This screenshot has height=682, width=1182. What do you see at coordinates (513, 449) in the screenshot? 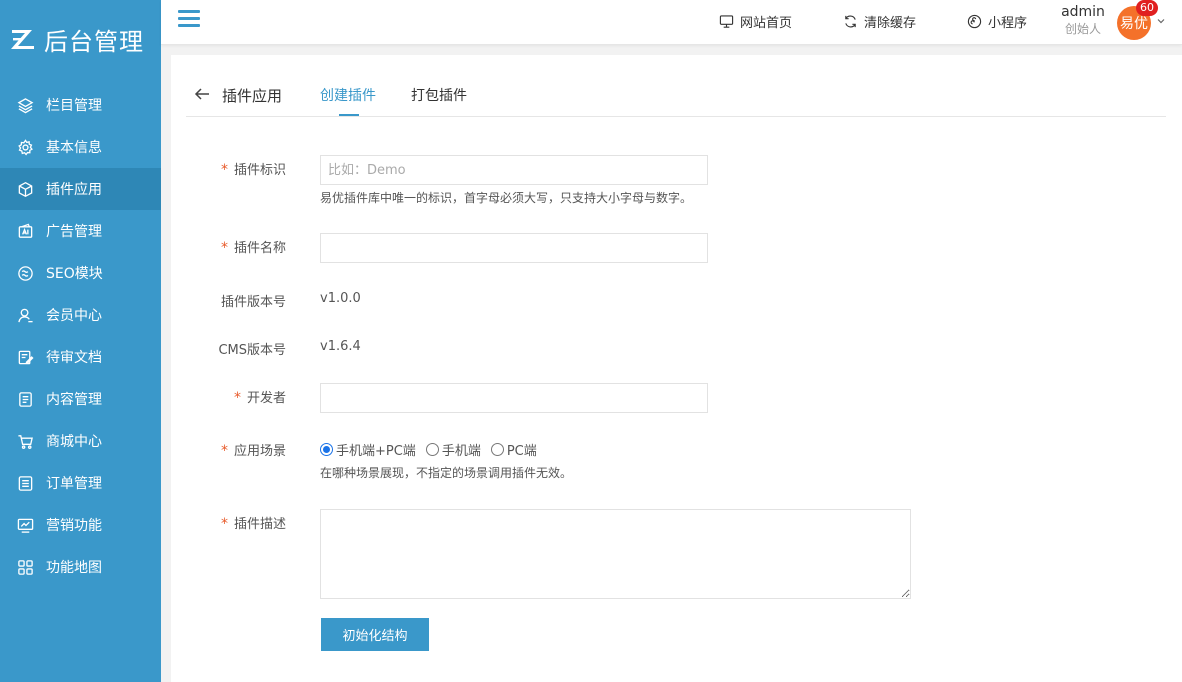
I see `scene-radio-pc: PC端` at bounding box center [513, 449].